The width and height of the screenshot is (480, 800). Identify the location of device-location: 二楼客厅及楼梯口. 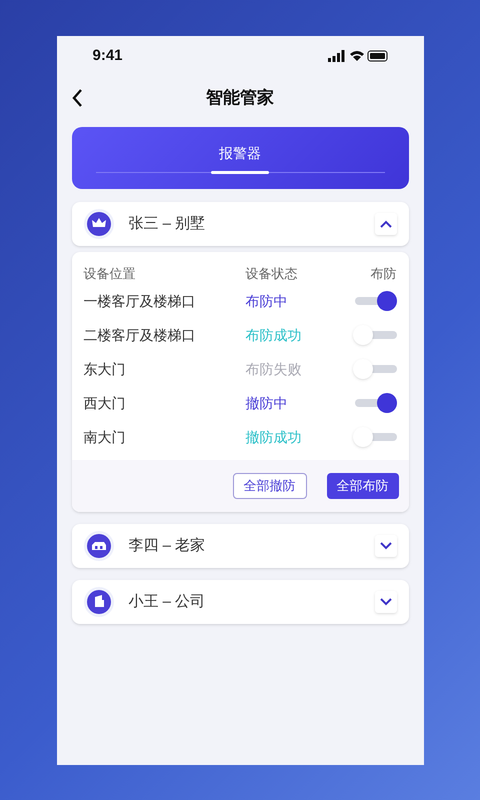
(140, 335).